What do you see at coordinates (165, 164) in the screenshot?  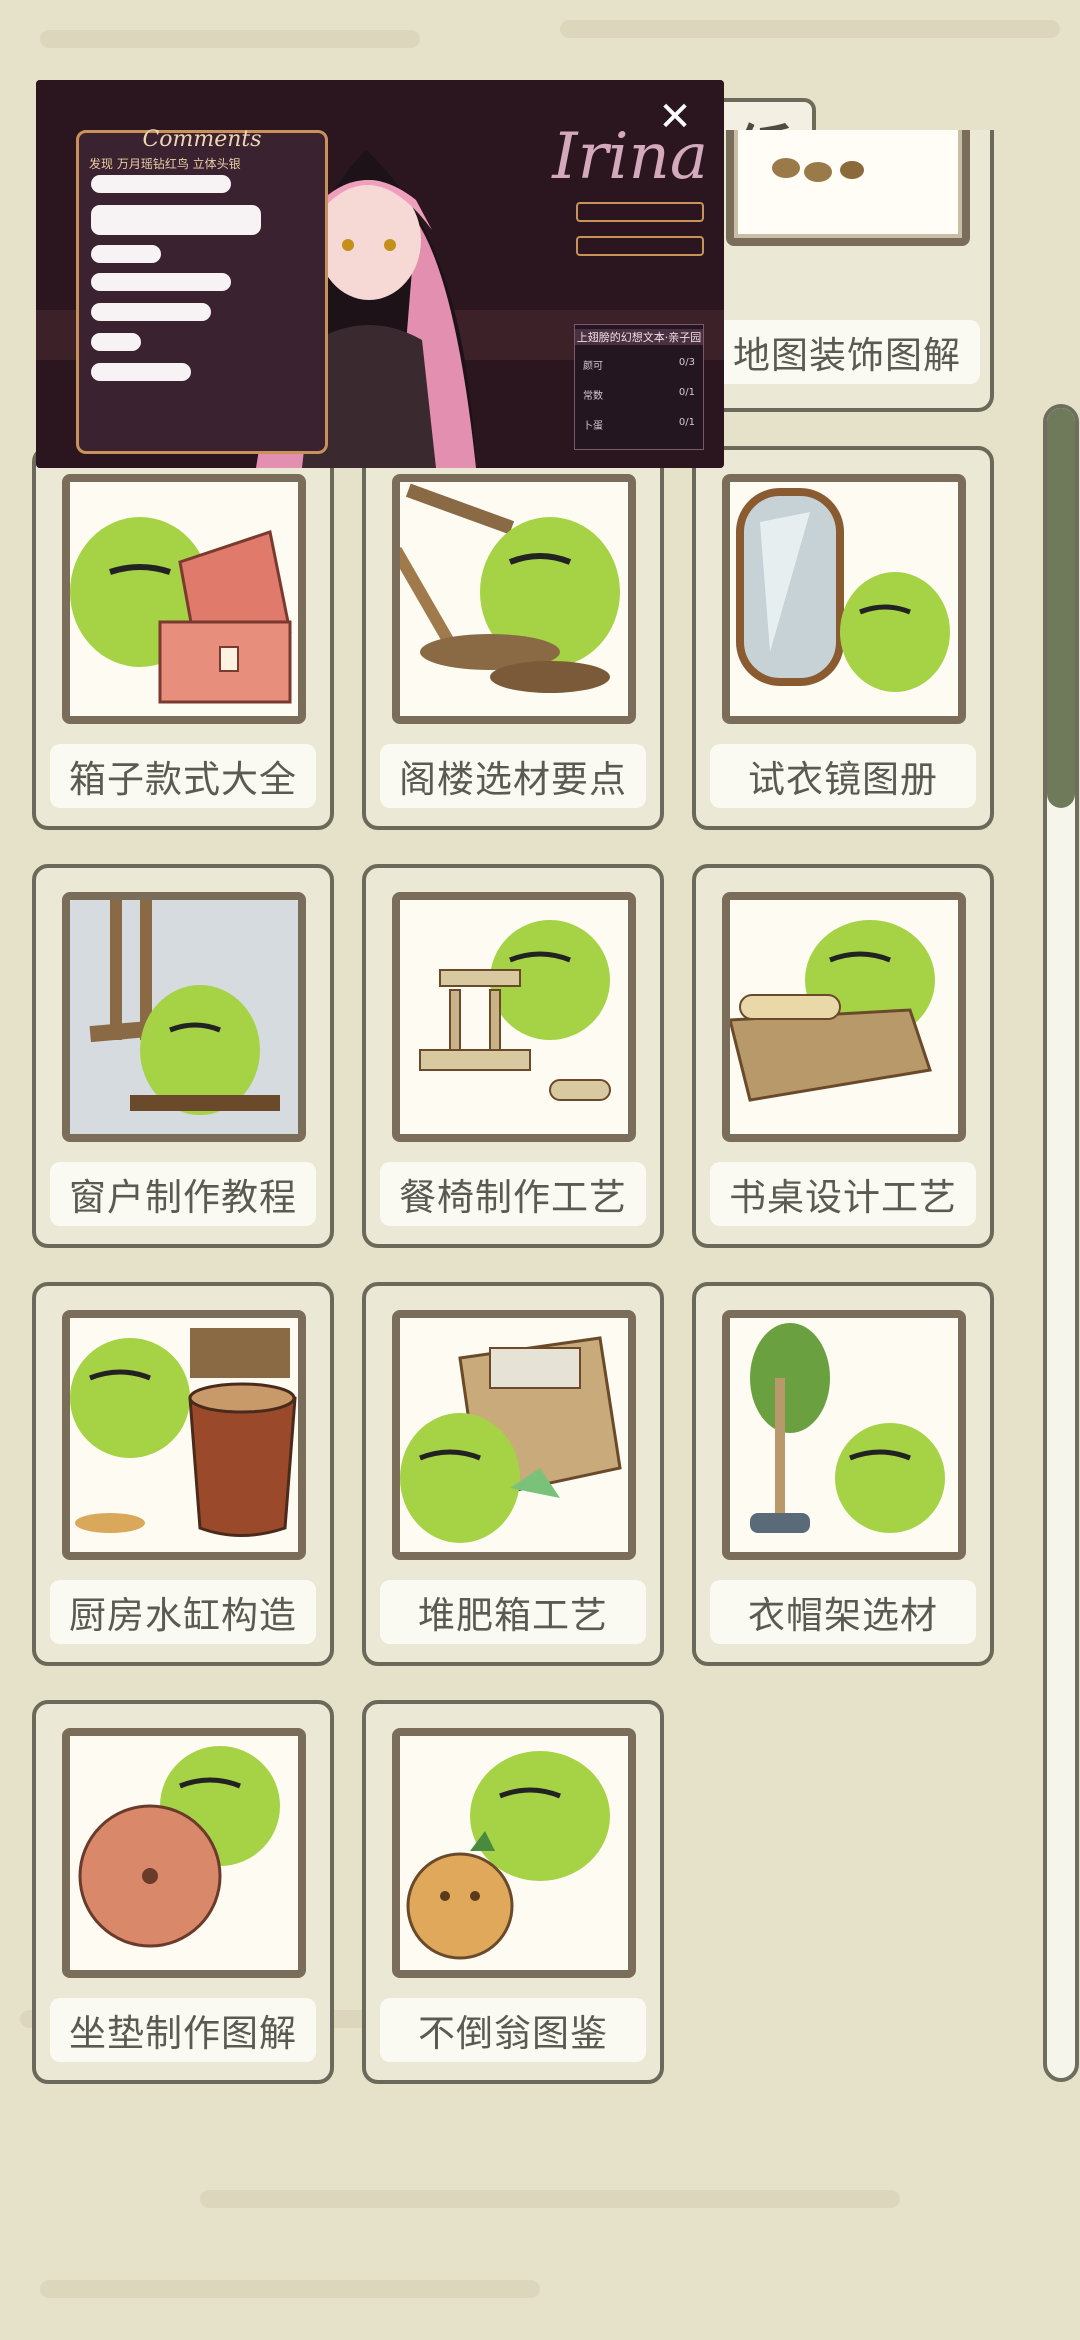 I see `comments-tabs: 发现 万月瑶钻红鸟 立体头银` at bounding box center [165, 164].